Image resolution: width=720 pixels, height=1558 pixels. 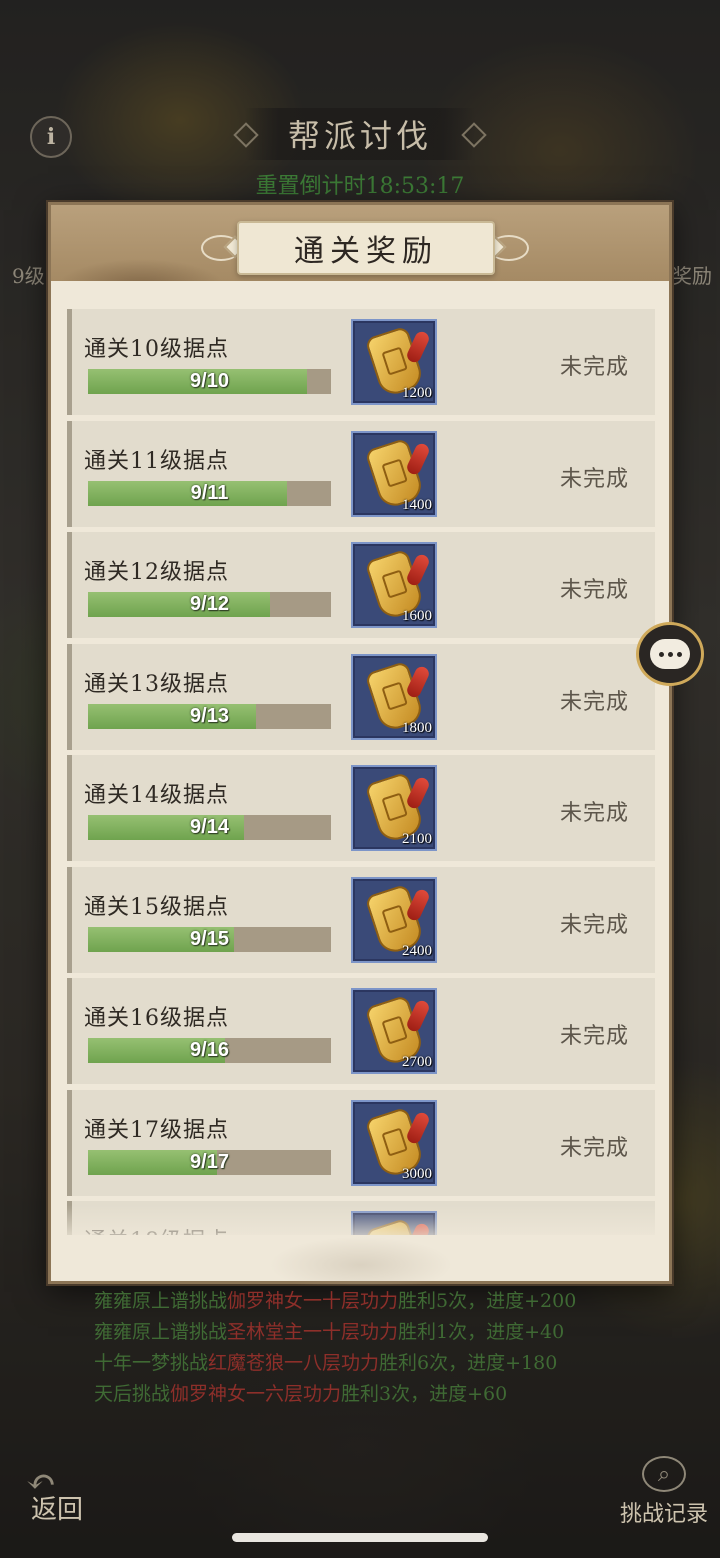 What do you see at coordinates (394, 919) in the screenshot?
I see `reward-item: 2400` at bounding box center [394, 919].